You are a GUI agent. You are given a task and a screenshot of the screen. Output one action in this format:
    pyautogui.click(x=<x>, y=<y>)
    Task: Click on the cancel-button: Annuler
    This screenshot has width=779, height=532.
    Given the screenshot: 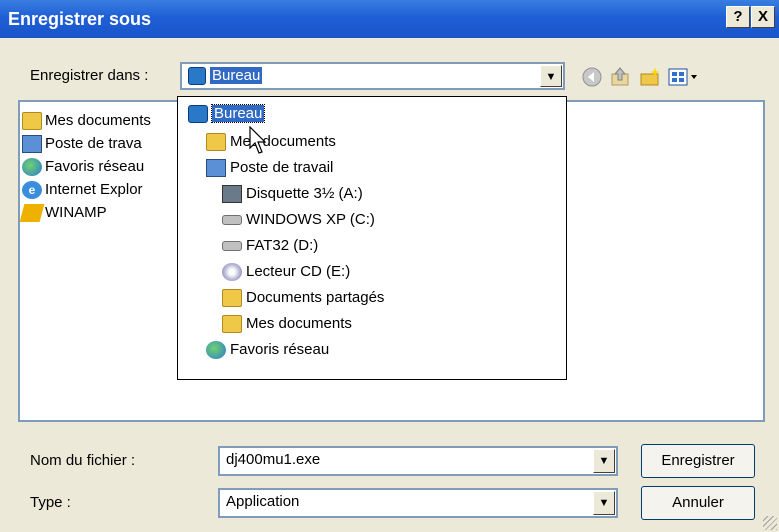 What is the action you would take?
    pyautogui.click(x=698, y=503)
    